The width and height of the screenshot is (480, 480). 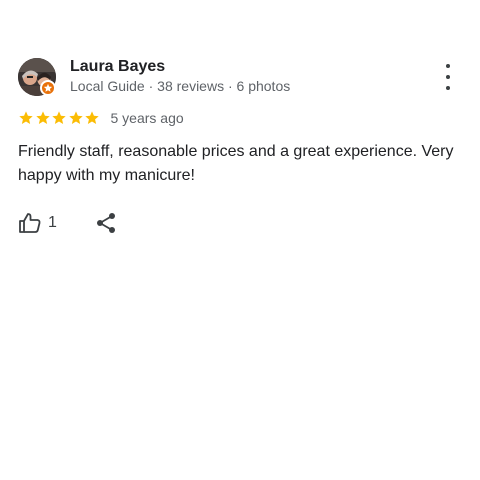 I want to click on avatar, so click(x=37, y=77).